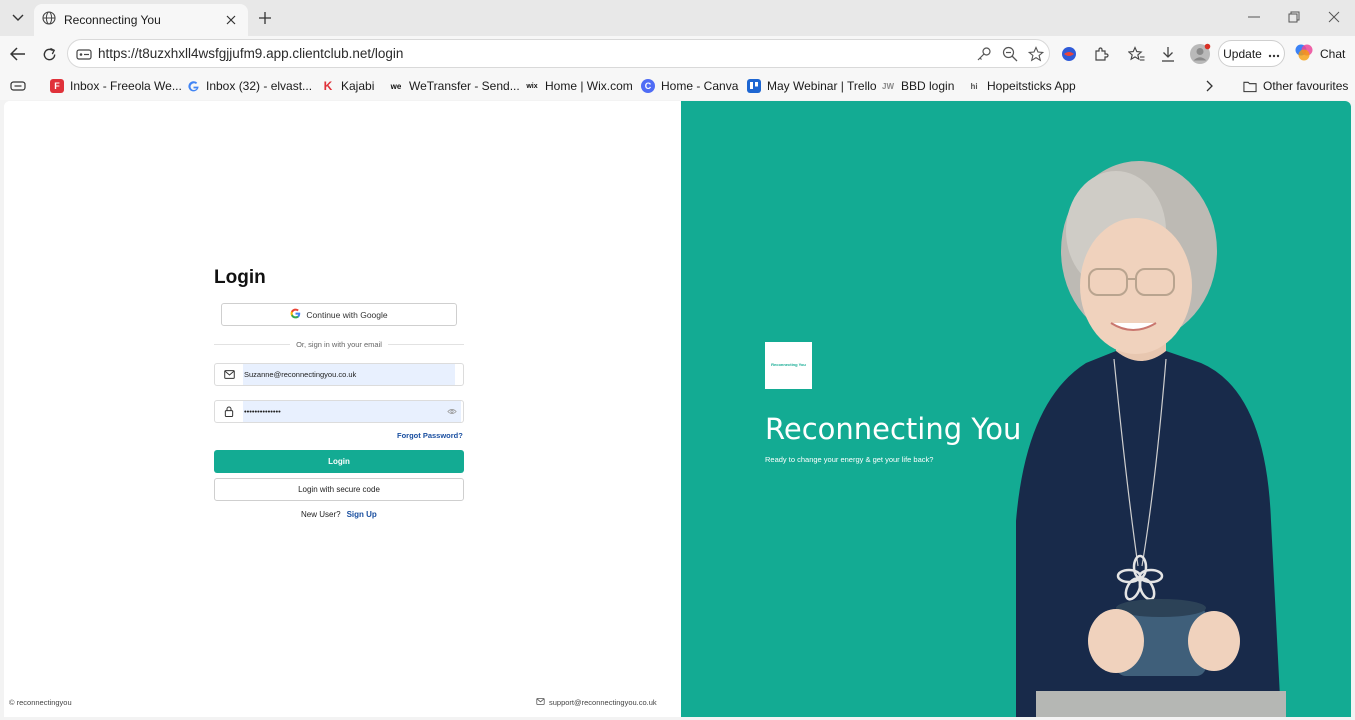  What do you see at coordinates (1101, 54) in the screenshot?
I see `extensions-puzzle-icon` at bounding box center [1101, 54].